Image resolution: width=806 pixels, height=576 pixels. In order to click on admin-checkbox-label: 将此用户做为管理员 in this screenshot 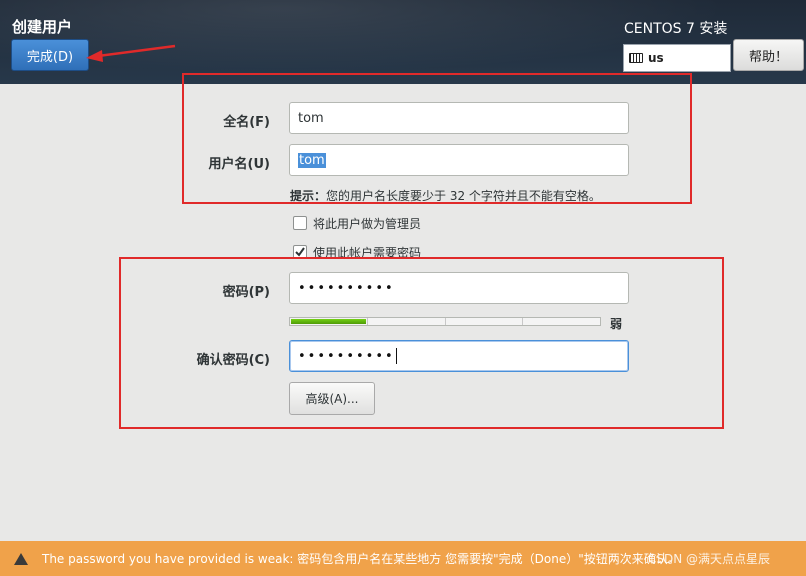, I will do `click(367, 224)`.